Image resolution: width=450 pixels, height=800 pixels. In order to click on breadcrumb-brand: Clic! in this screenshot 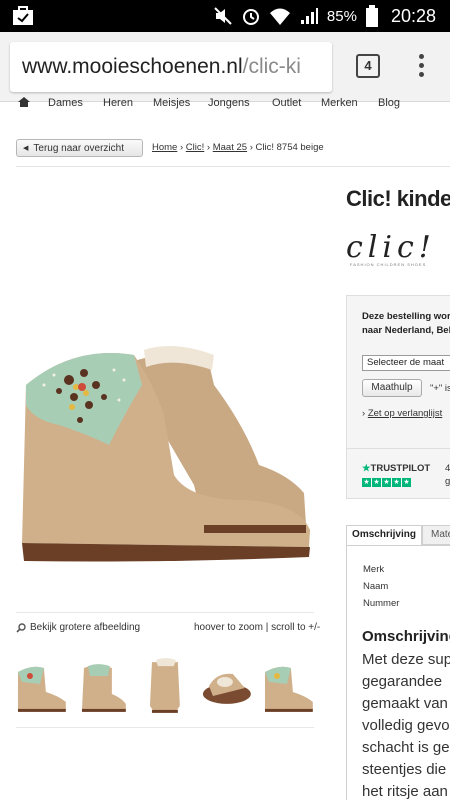, I will do `click(195, 147)`.